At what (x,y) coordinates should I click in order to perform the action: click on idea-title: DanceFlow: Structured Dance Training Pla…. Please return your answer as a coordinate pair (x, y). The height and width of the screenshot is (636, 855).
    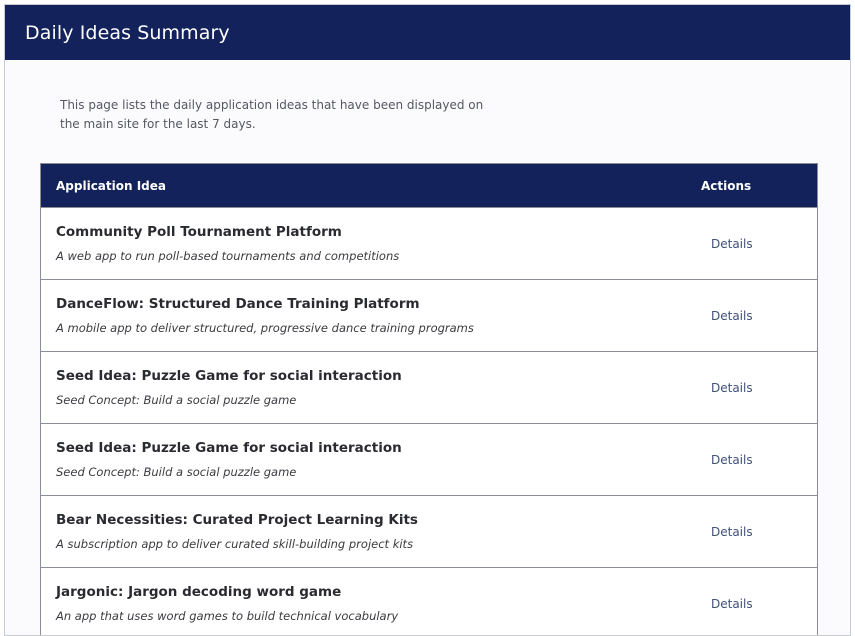
    Looking at the image, I should click on (238, 304).